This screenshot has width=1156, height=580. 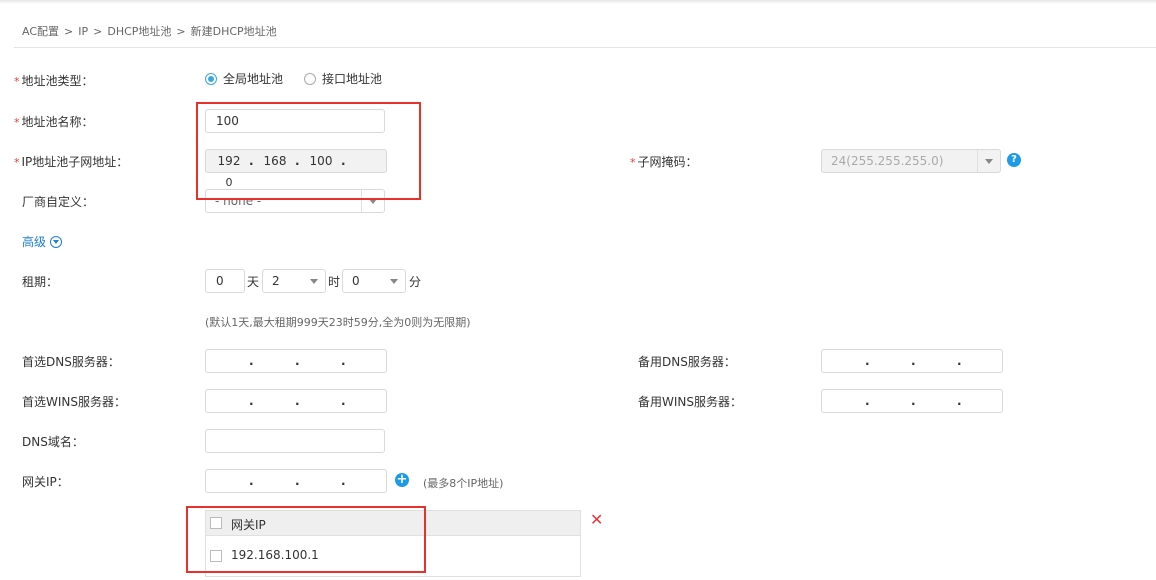 I want to click on lease-days-input: 0, so click(x=225, y=281).